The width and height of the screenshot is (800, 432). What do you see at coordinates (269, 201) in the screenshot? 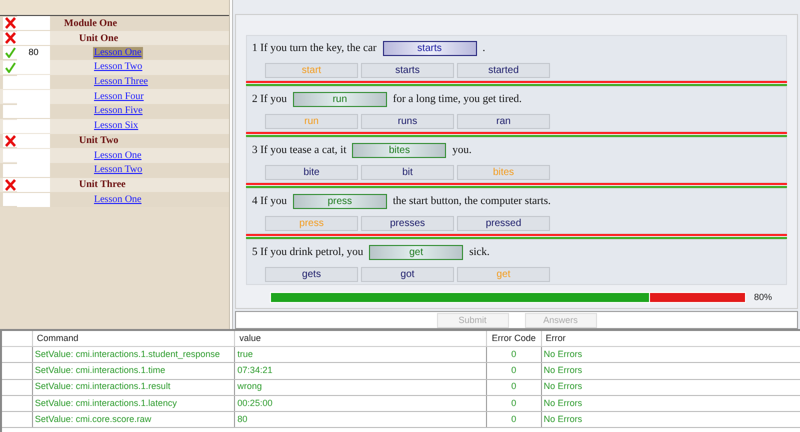
I see `question-text: 4 If you` at bounding box center [269, 201].